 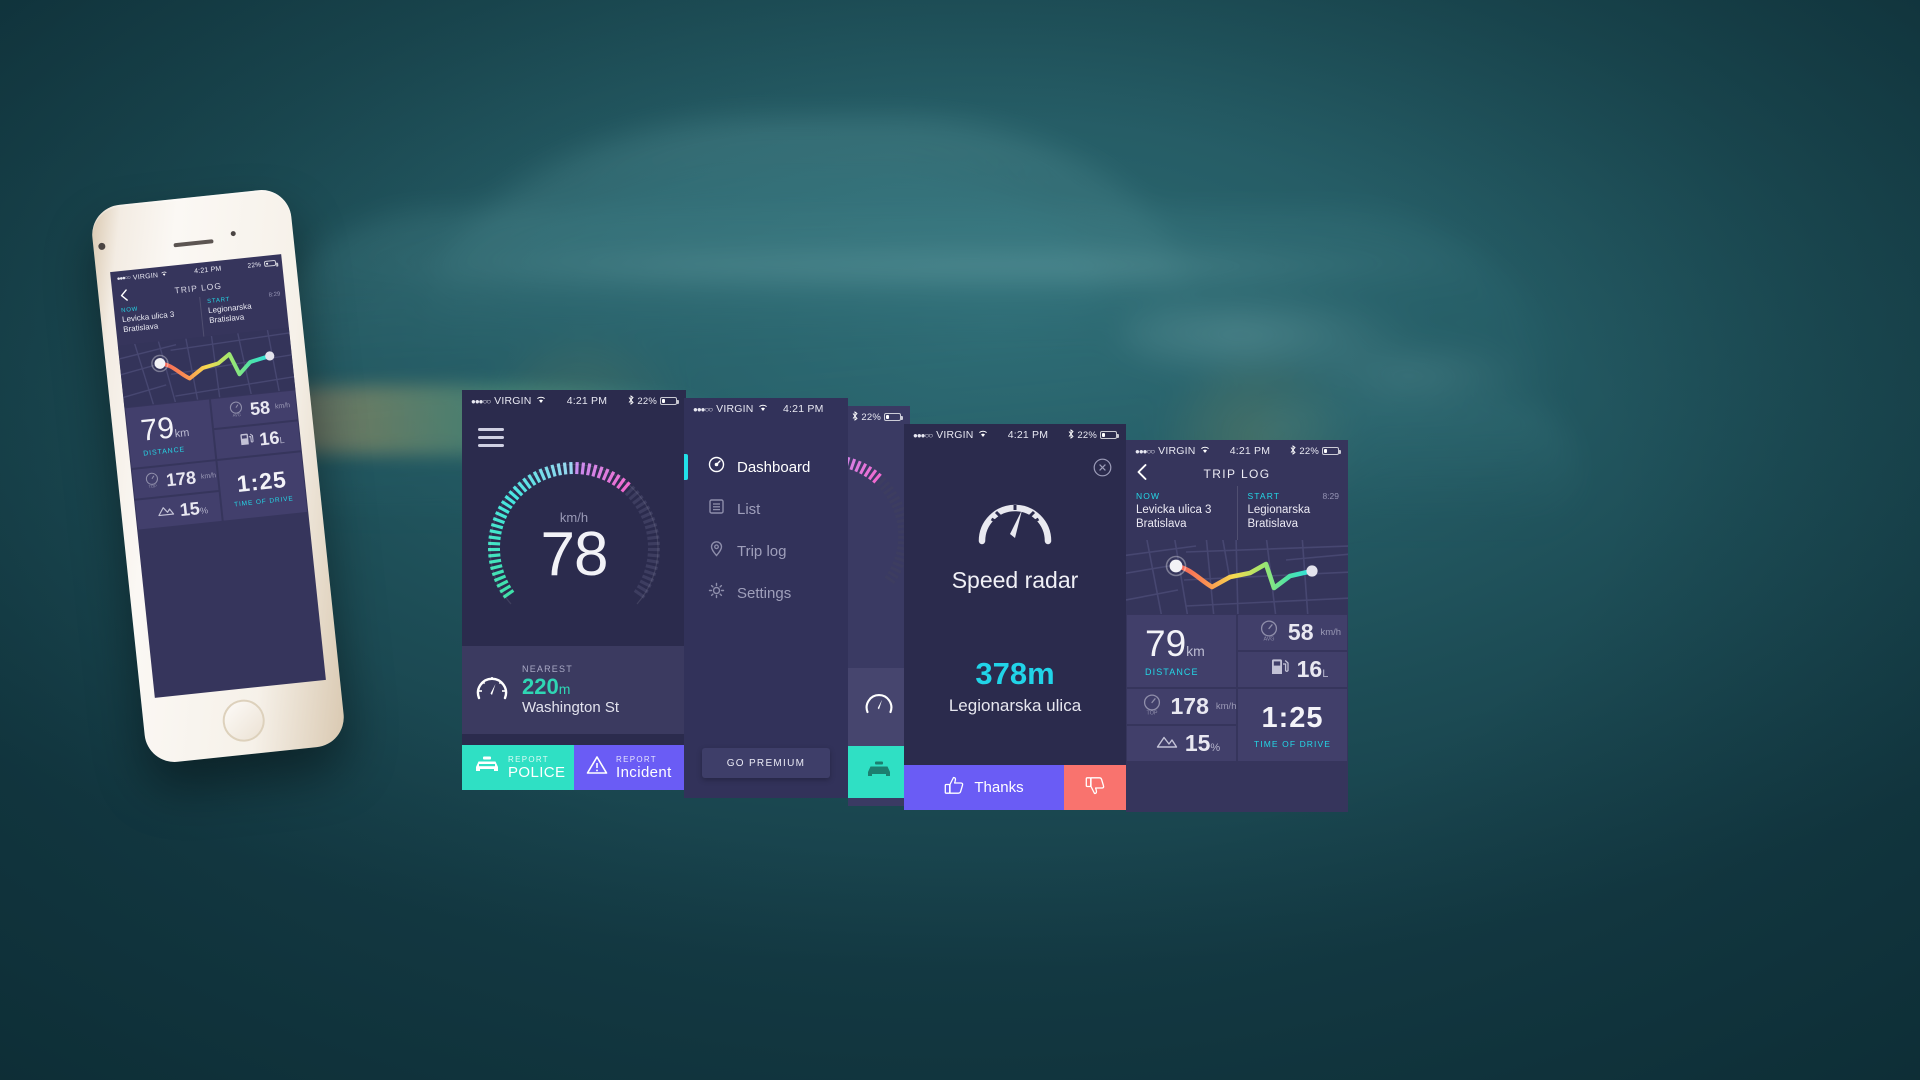 I want to click on dislike-button, so click(x=1095, y=787).